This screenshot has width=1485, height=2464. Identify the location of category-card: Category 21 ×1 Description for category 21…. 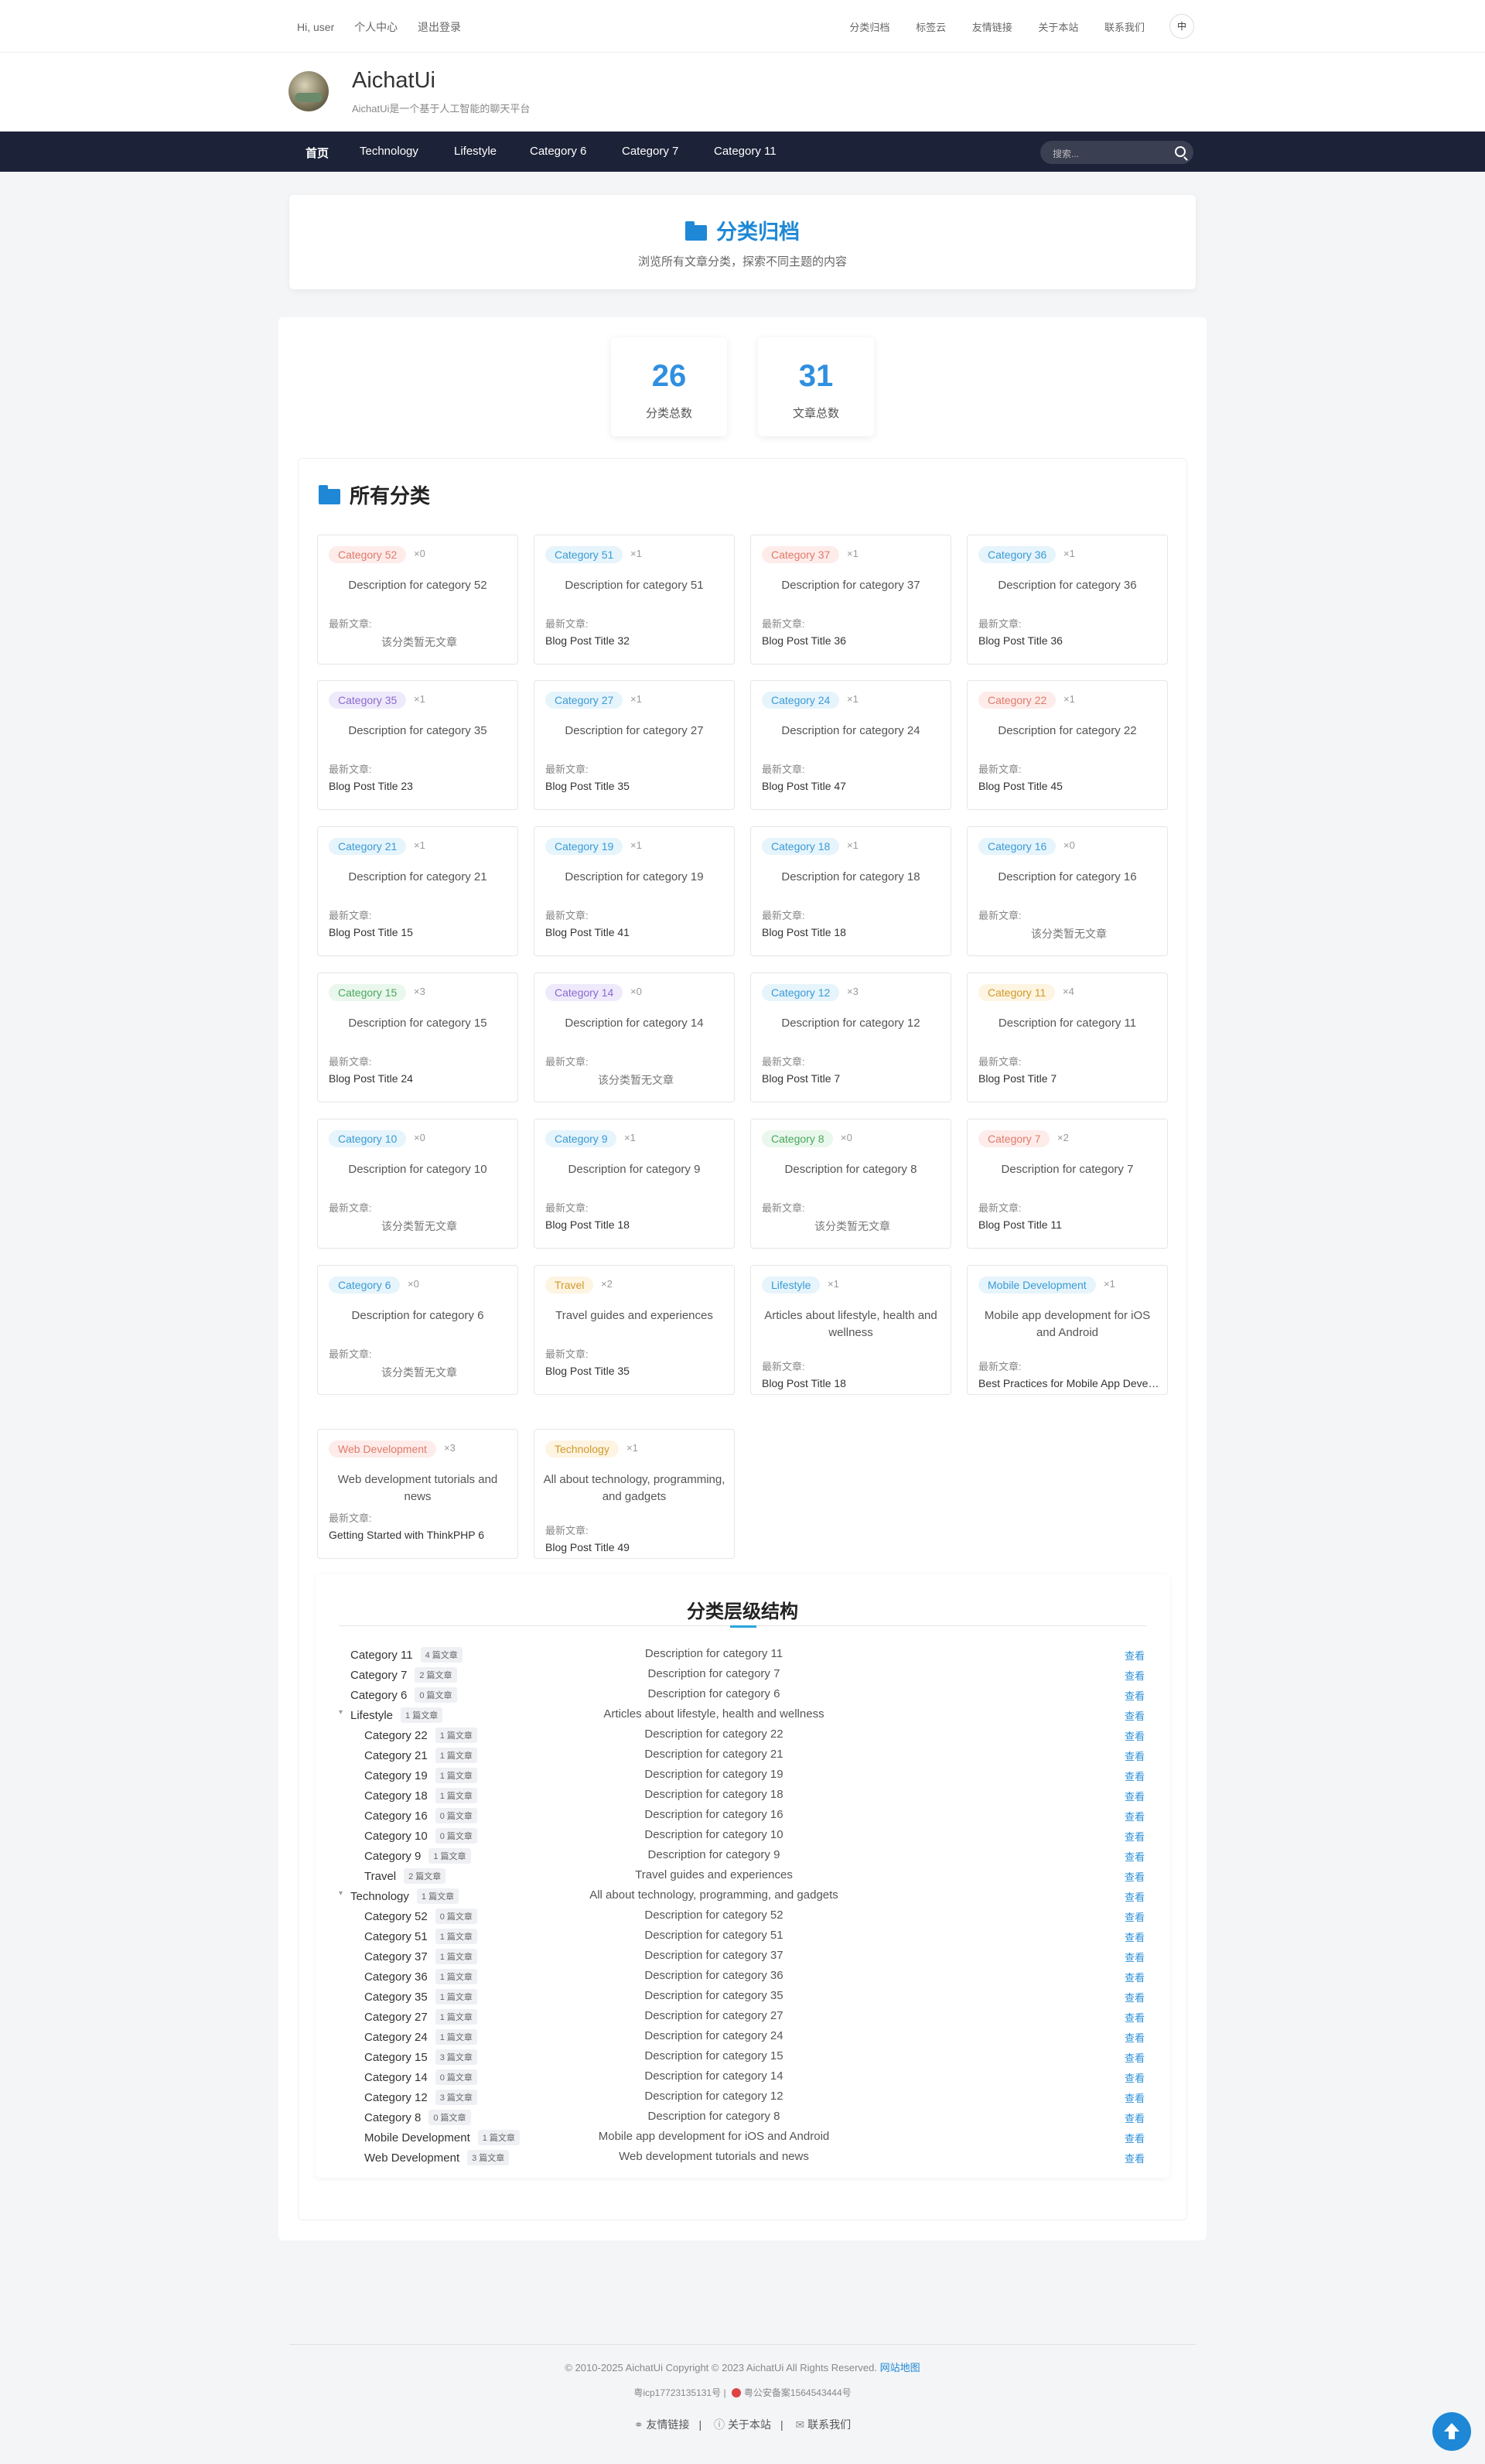
(417, 891).